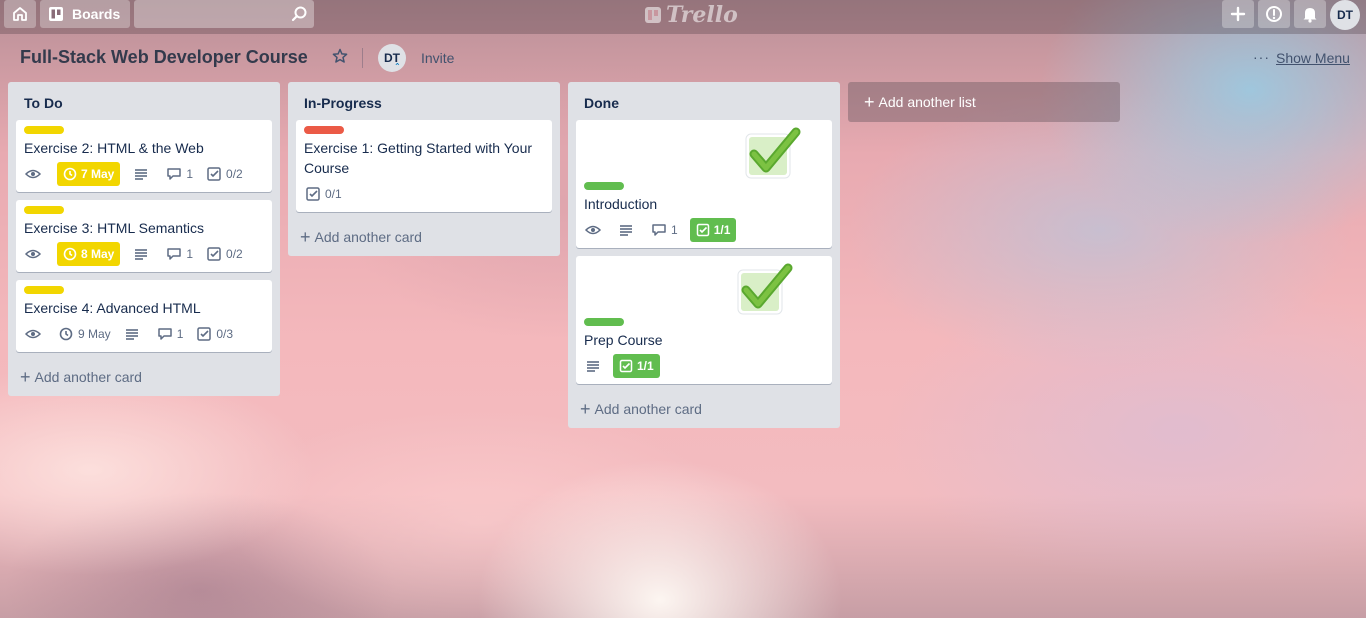  I want to click on card: Exercise 3: HTML Semantics 8 May 1 0/2, so click(144, 236).